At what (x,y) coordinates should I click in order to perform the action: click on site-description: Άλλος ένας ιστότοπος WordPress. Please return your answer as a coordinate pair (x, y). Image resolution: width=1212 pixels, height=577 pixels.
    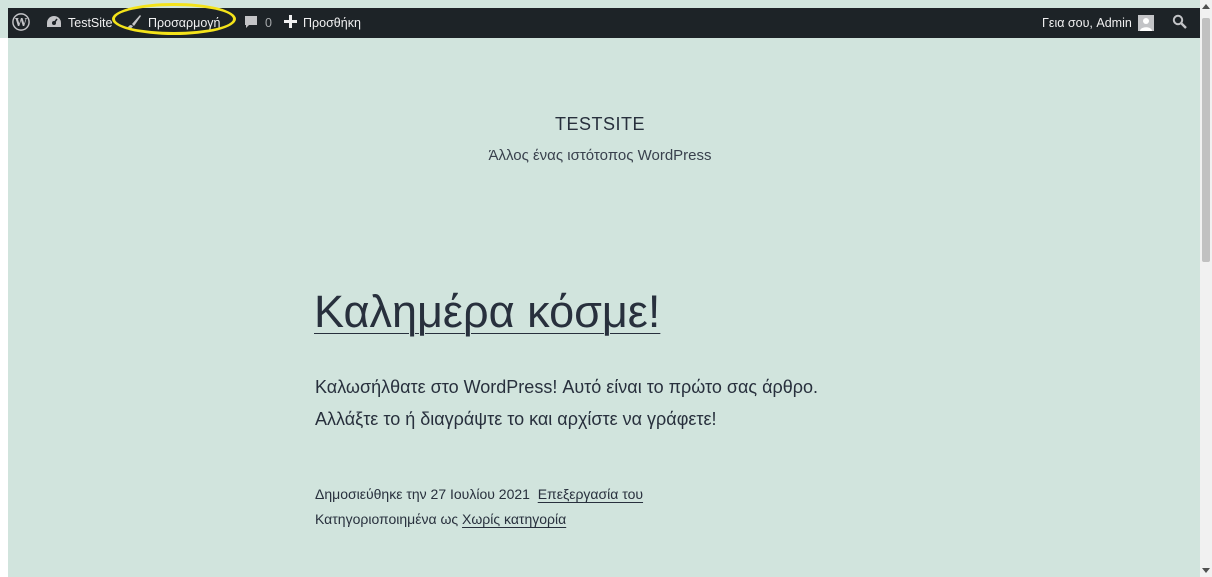
    Looking at the image, I should click on (600, 155).